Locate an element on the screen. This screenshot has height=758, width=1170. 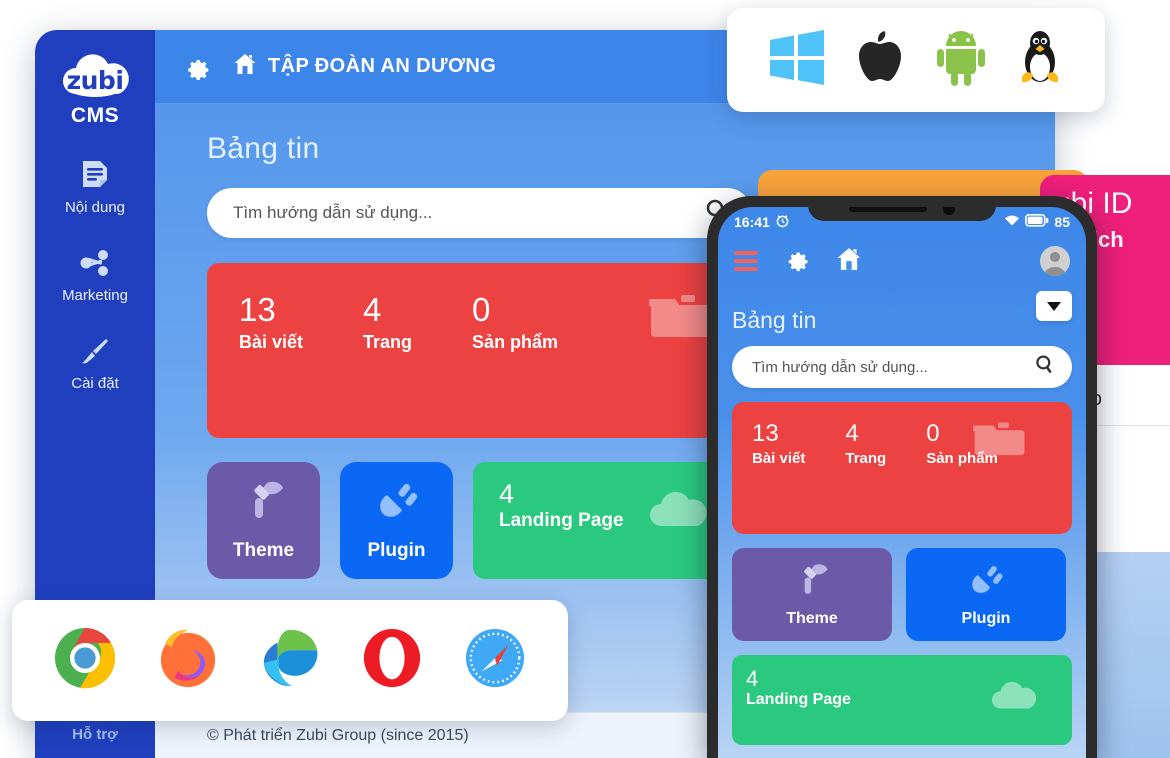
search-icon is located at coordinates (1045, 367).